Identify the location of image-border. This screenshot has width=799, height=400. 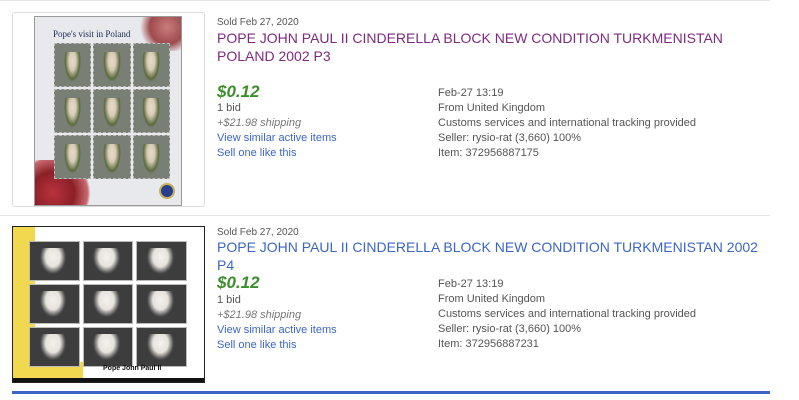
(108, 380).